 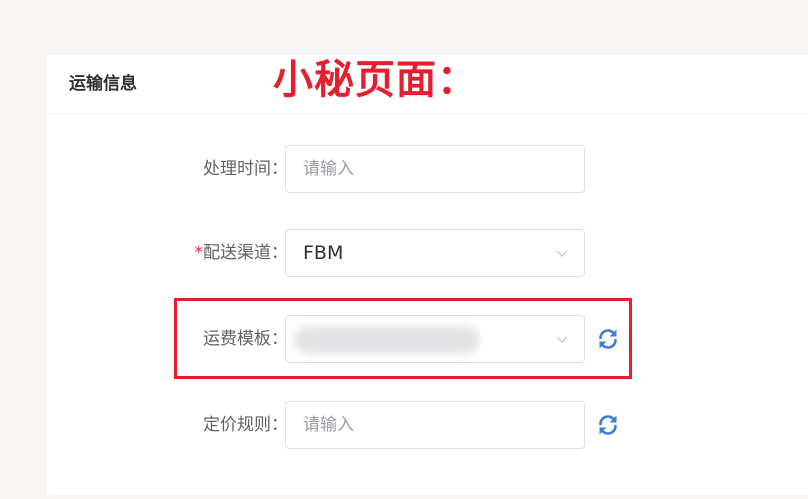 I want to click on pricing-rule-row: 定价规则： 请输入, so click(x=427, y=425).